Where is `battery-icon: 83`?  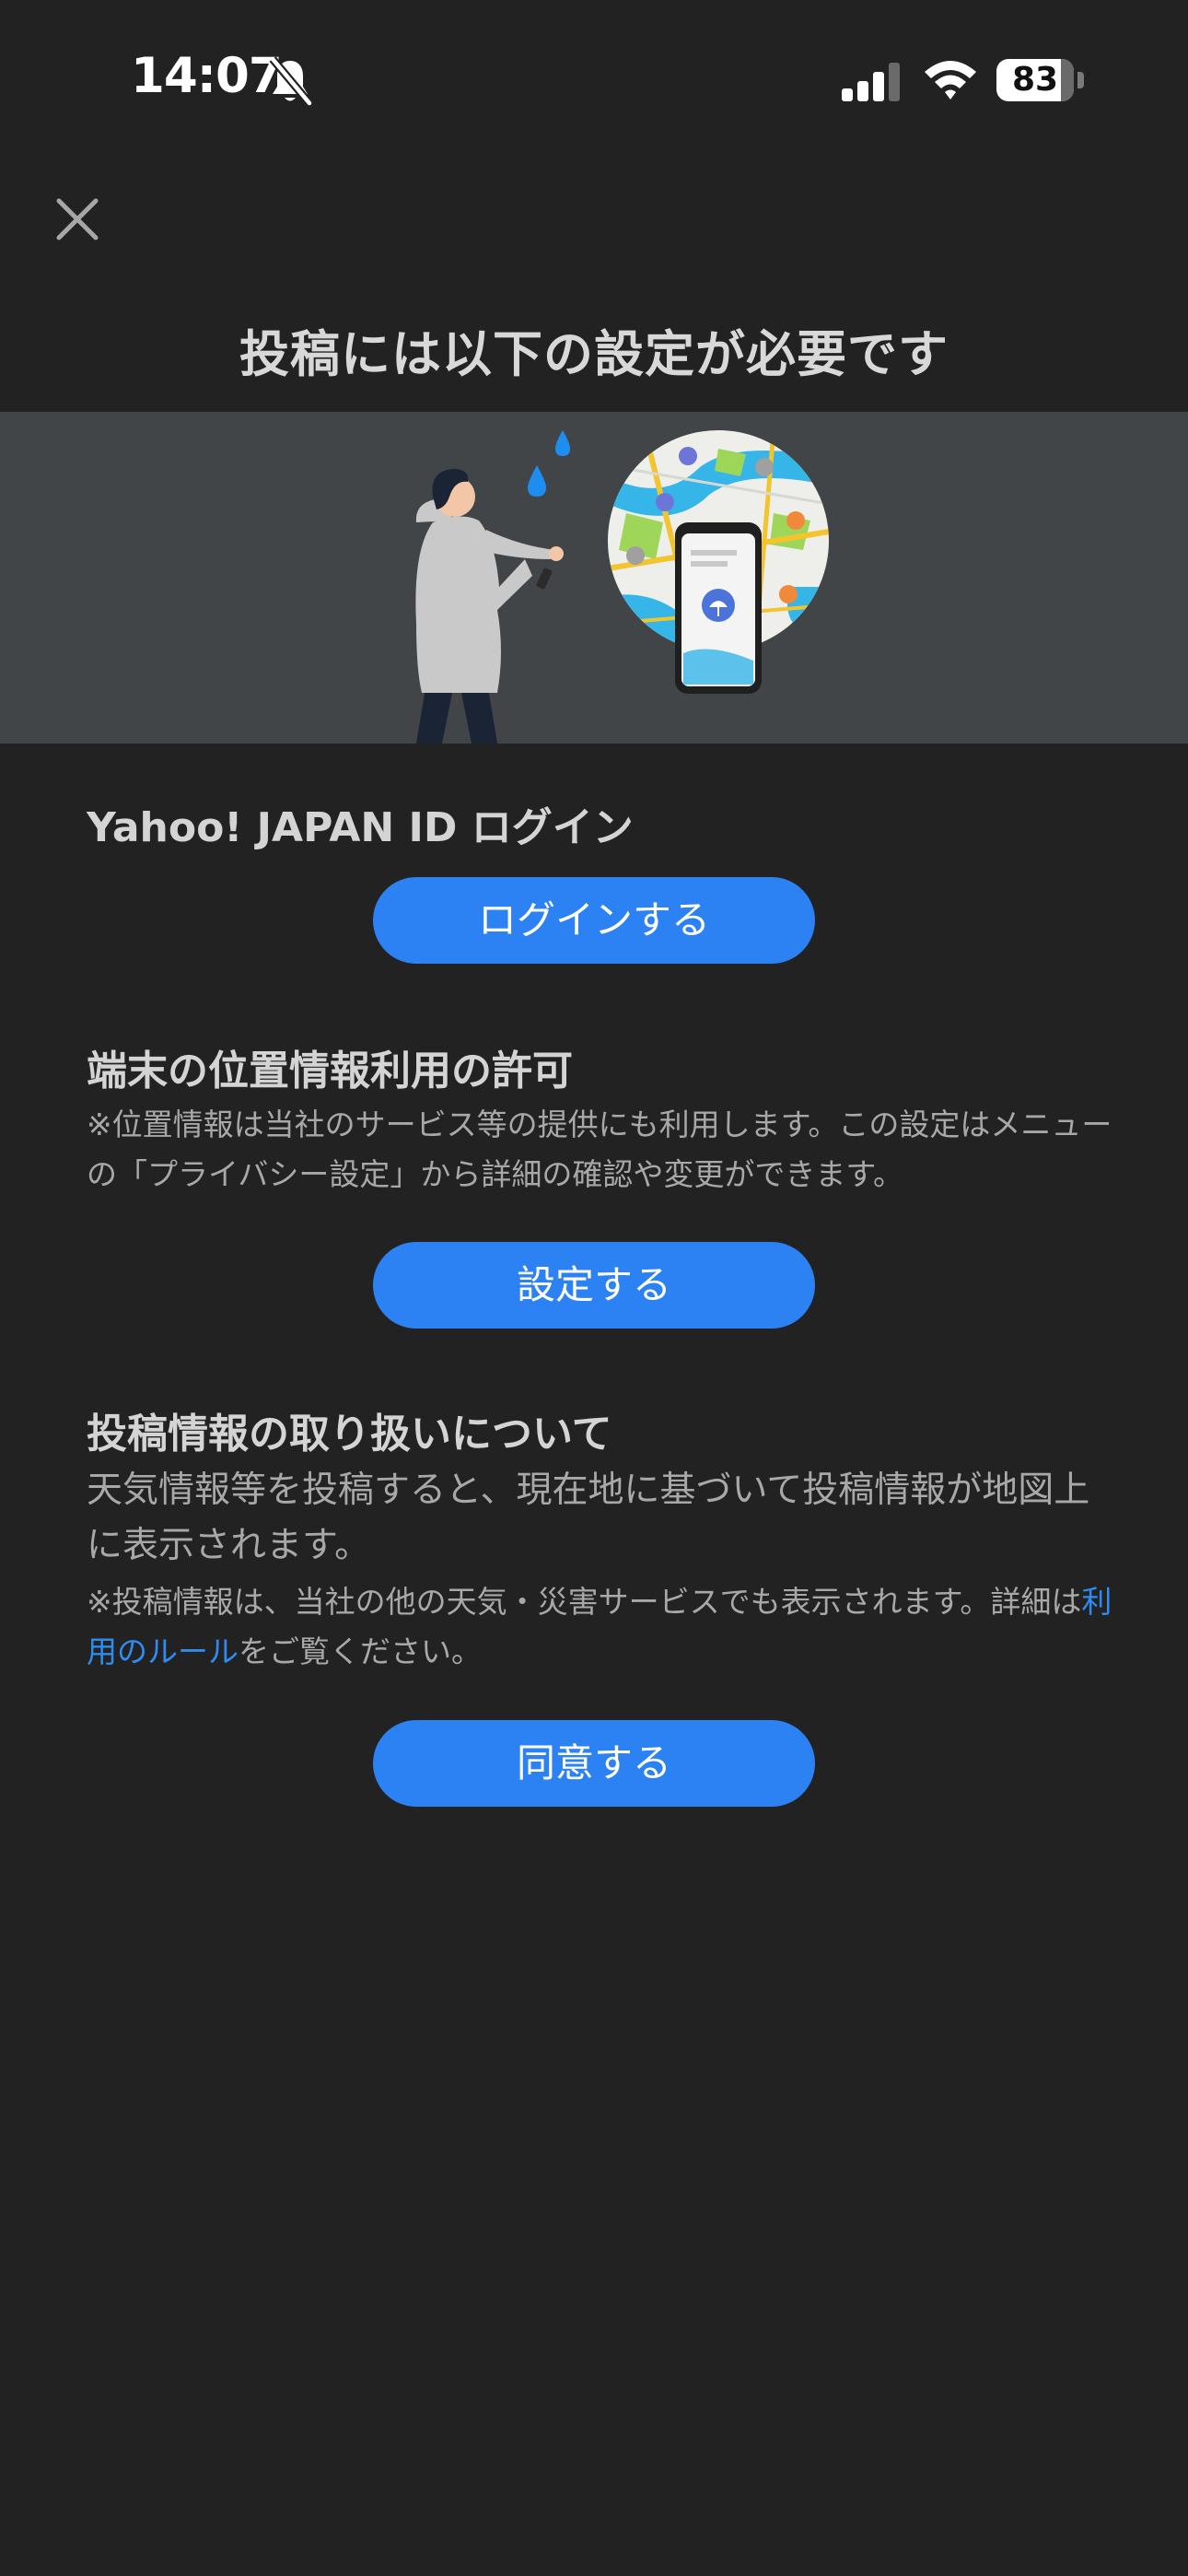
battery-icon: 83 is located at coordinates (1035, 80).